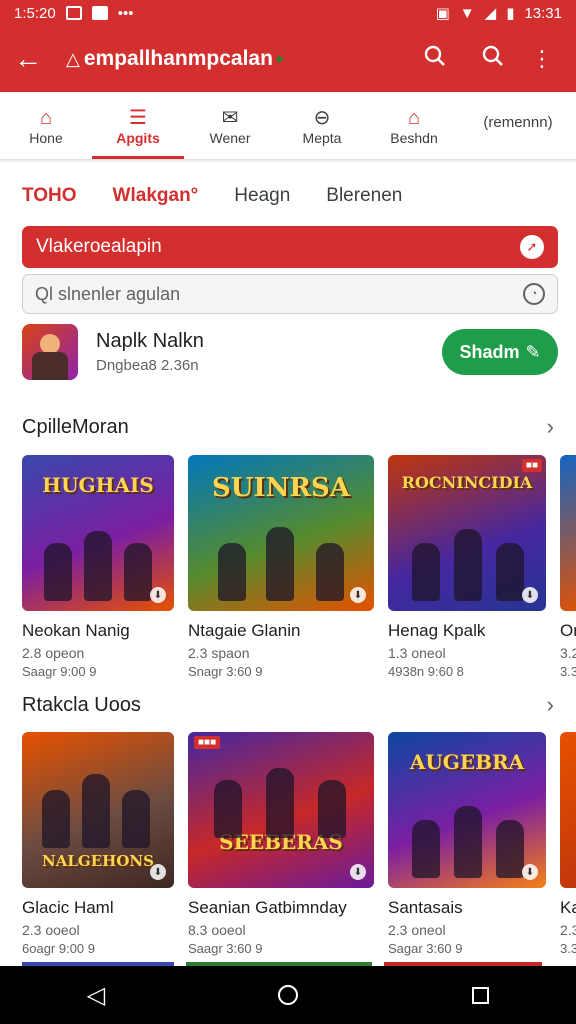 The height and width of the screenshot is (1024, 576). What do you see at coordinates (49, 196) in the screenshot?
I see `chip-toho: TOHO` at bounding box center [49, 196].